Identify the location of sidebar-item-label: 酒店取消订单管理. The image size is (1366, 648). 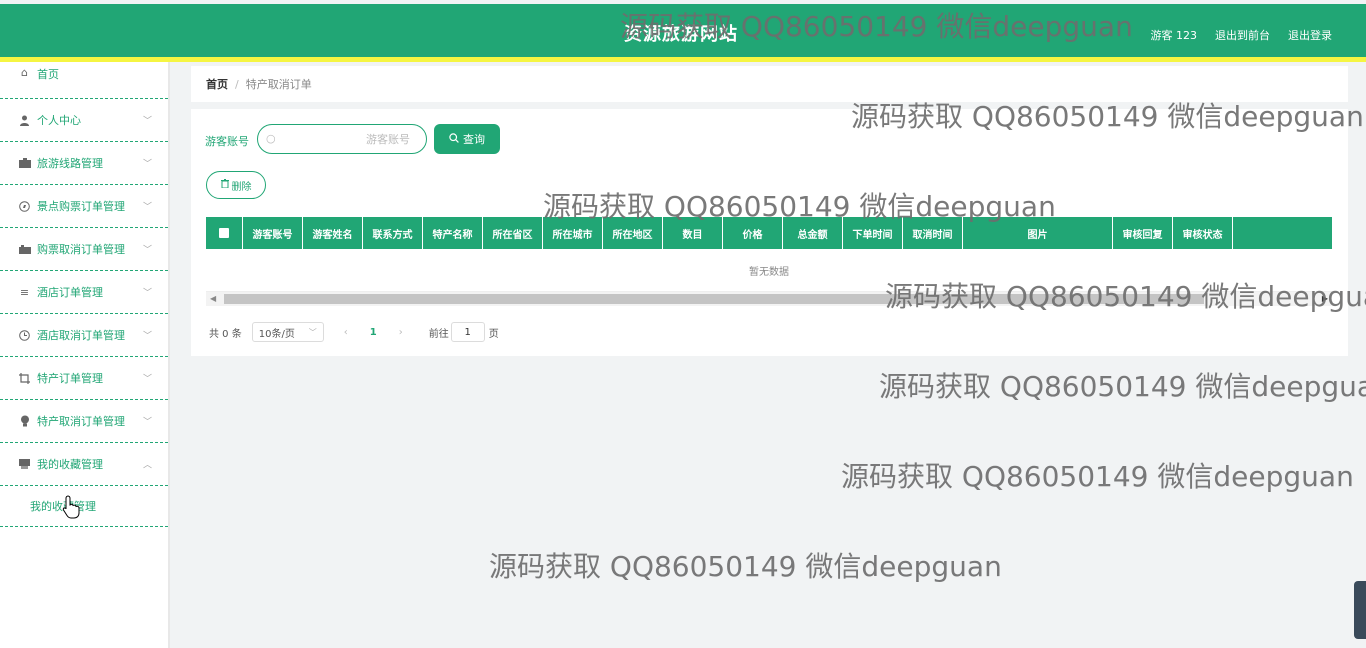
(81, 335).